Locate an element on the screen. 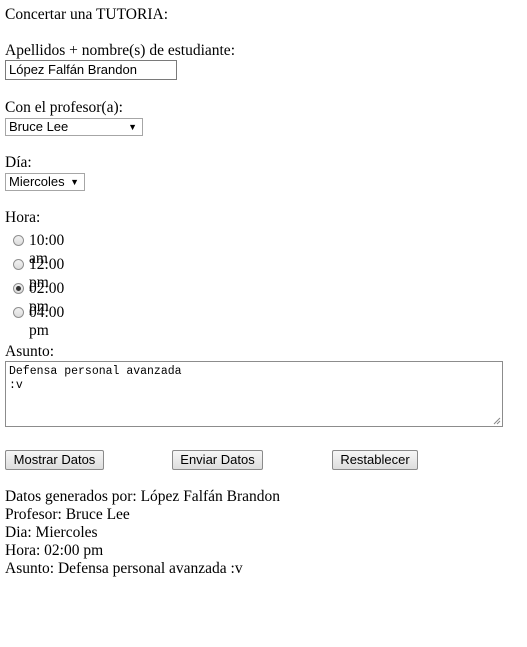 The height and width of the screenshot is (647, 527). teacher-label: Con el profesor(a): is located at coordinates (64, 107).